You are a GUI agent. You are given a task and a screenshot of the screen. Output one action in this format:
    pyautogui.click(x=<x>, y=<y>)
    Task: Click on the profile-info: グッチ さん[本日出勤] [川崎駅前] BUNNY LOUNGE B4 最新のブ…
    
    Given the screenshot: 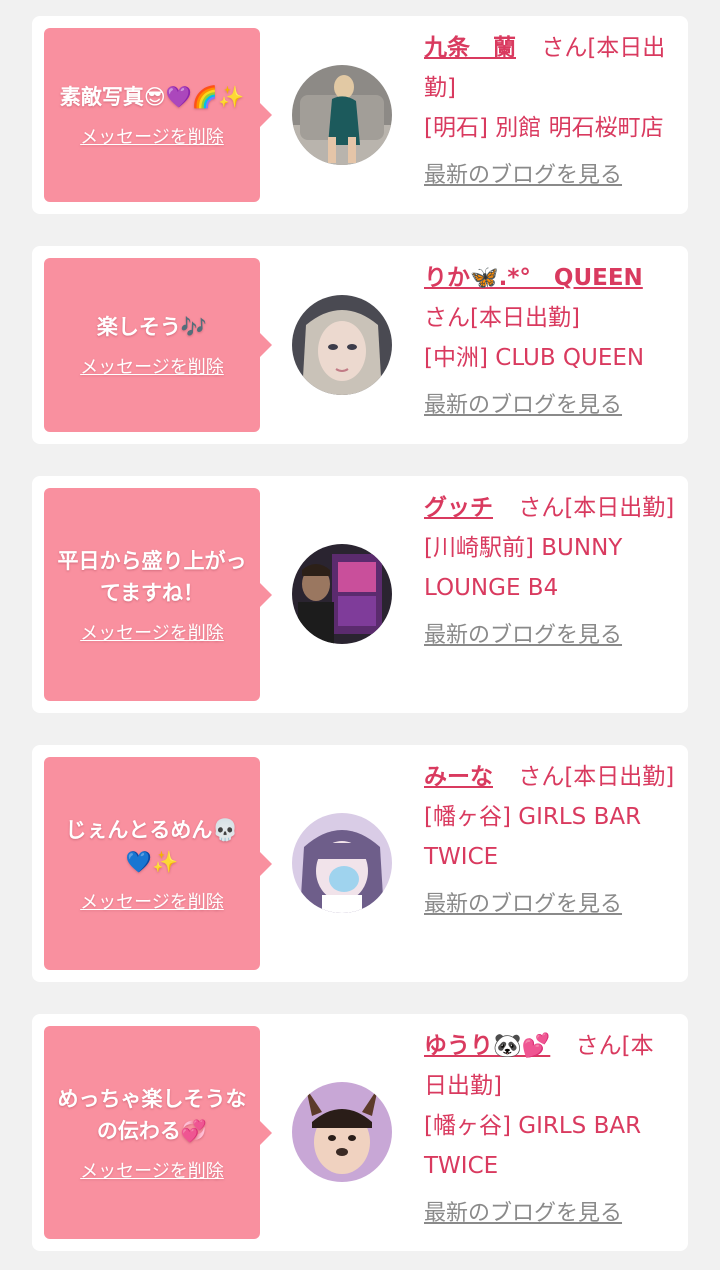 What is the action you would take?
    pyautogui.click(x=550, y=570)
    